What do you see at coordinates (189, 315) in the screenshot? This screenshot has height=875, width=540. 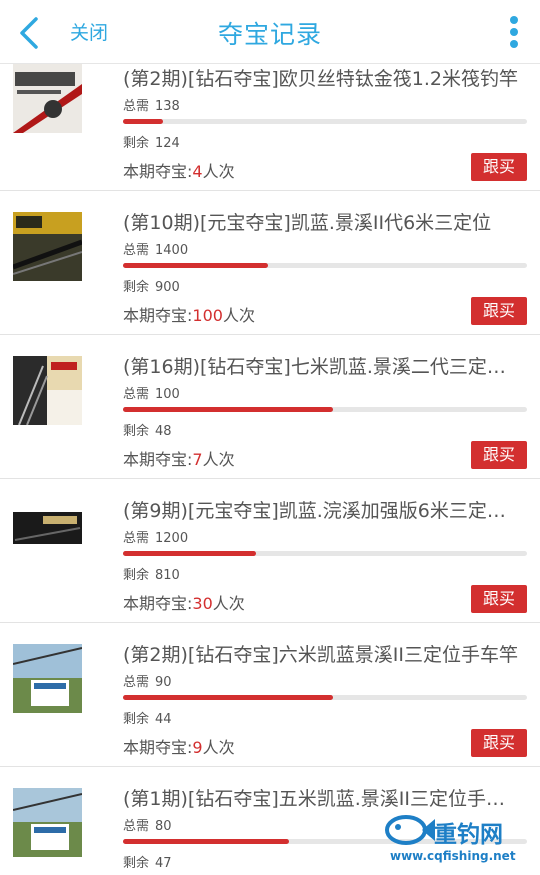 I see `this-period-participants: 本期夺宝:100人次` at bounding box center [189, 315].